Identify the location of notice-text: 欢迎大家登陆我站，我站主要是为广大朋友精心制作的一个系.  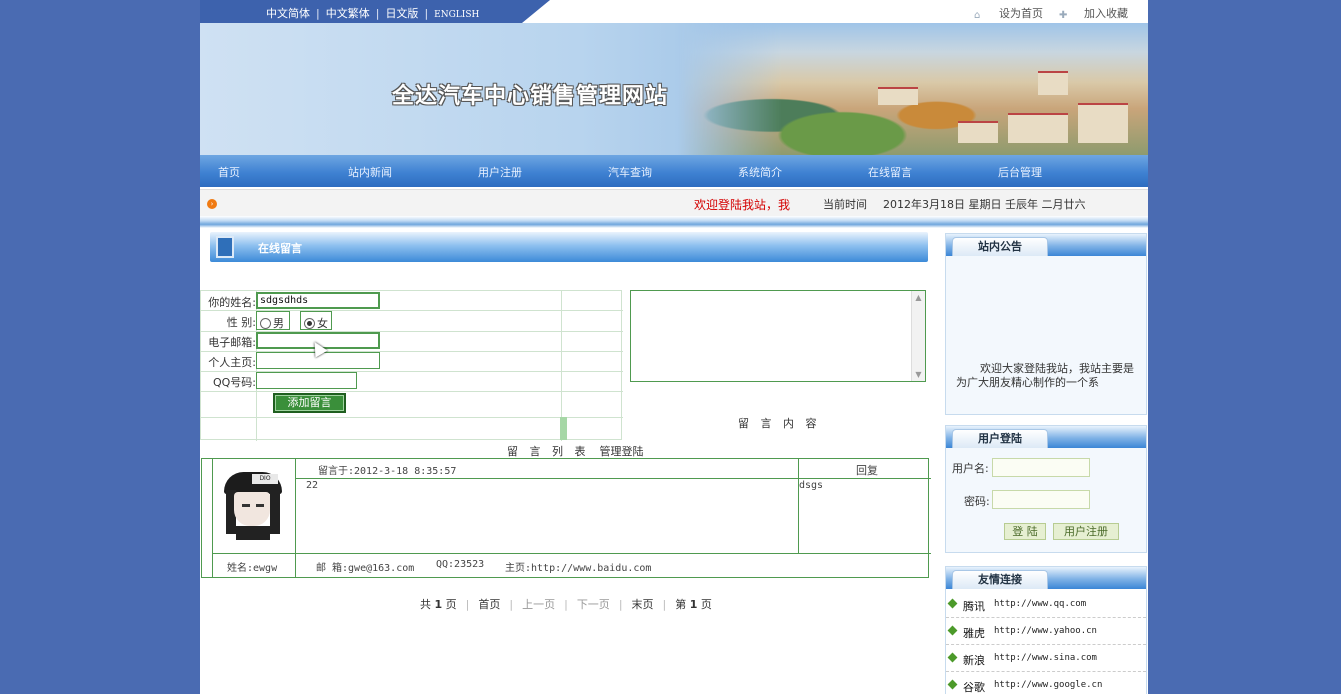
(1045, 375).